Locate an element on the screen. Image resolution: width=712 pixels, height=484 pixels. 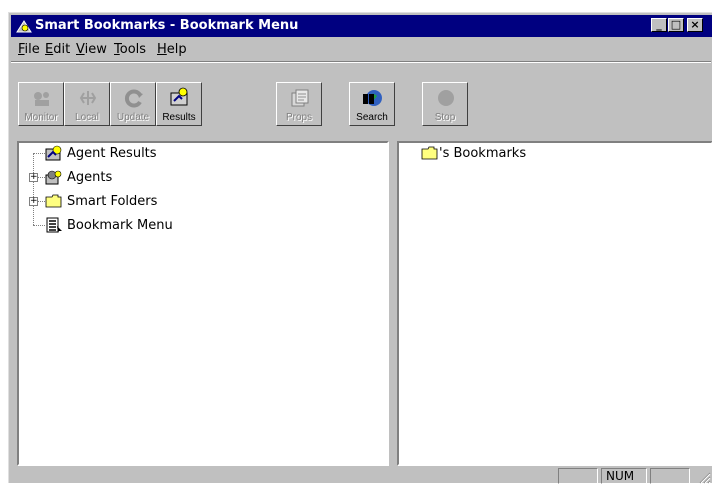
agents-icon is located at coordinates (53, 177).